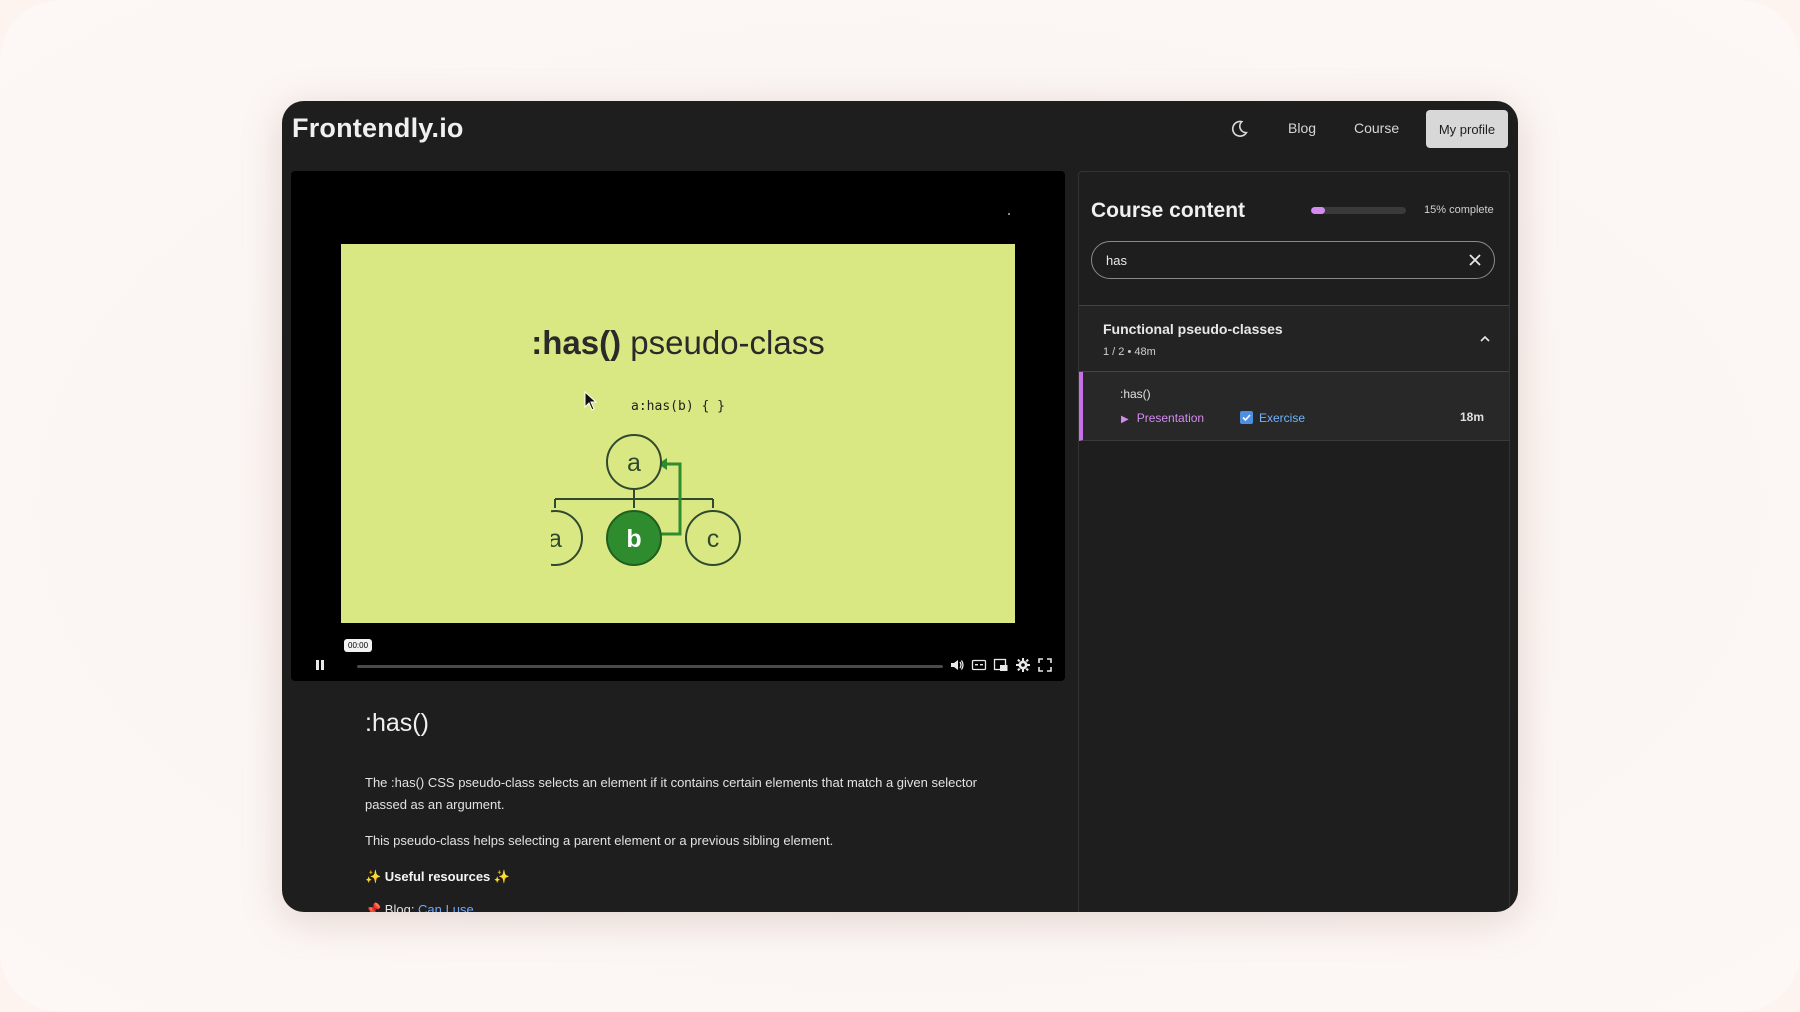 The image size is (1800, 1012). What do you see at coordinates (979, 665) in the screenshot?
I see `captions-icon` at bounding box center [979, 665].